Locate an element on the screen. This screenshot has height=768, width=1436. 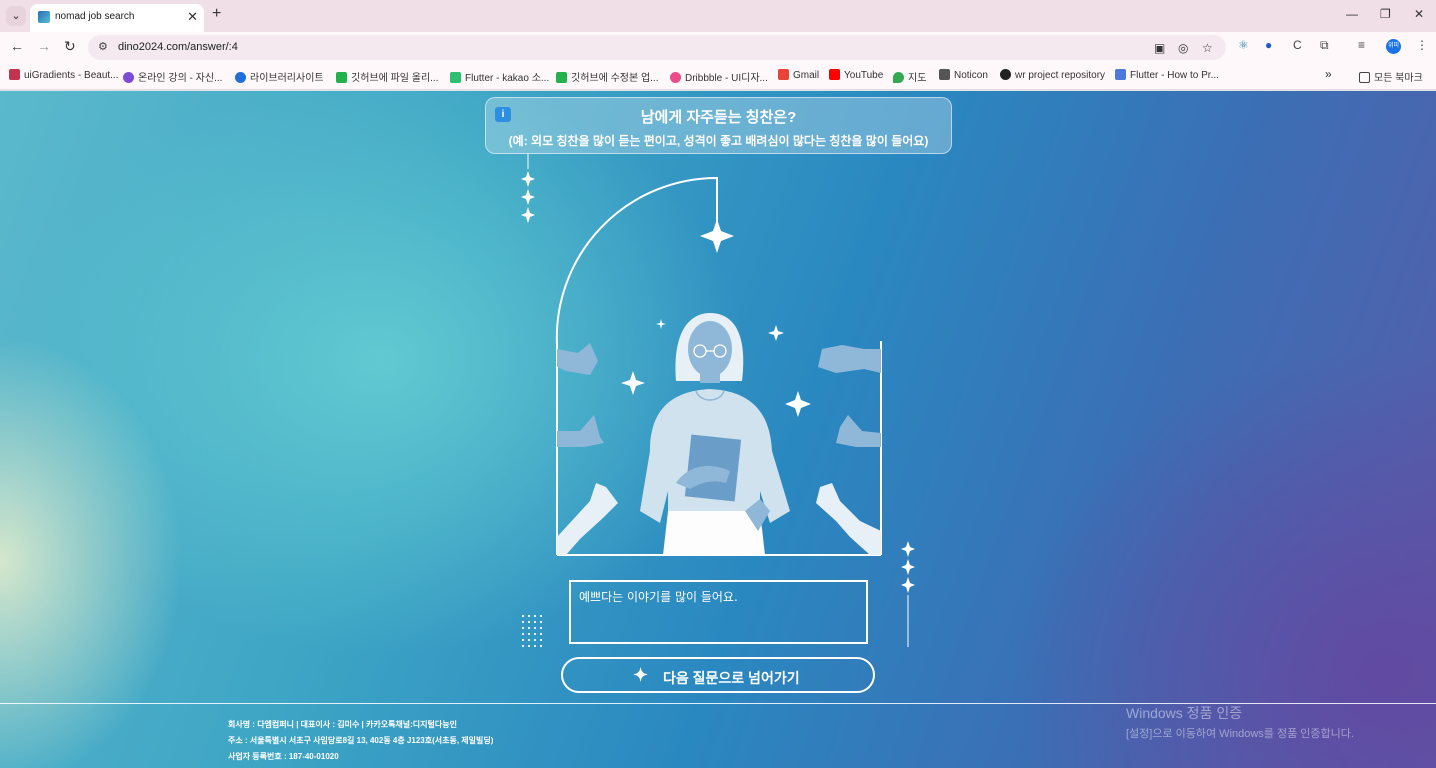
github-icon is located at coordinates (1005, 74).